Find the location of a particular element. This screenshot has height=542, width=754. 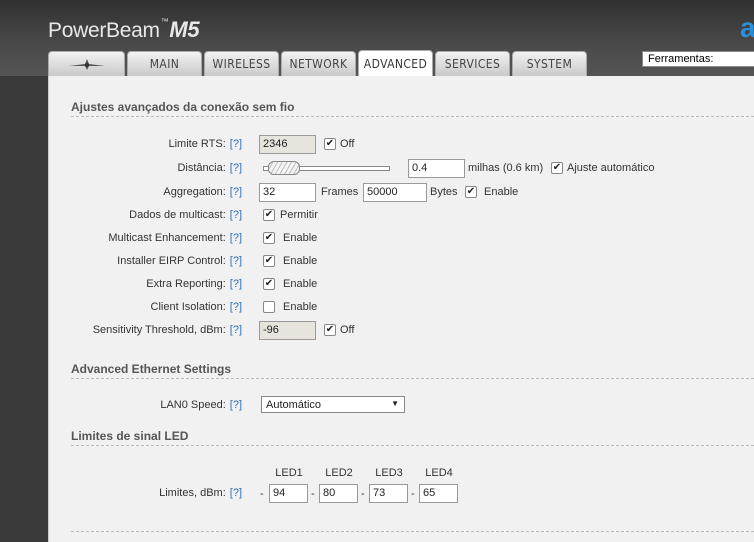

extra-reporting-label: Extra Reporting: is located at coordinates (186, 284).